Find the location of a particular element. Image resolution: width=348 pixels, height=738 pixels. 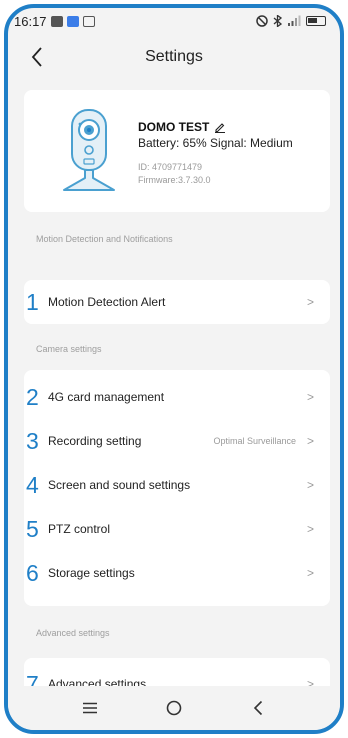

status-right is located at coordinates (291, 21).